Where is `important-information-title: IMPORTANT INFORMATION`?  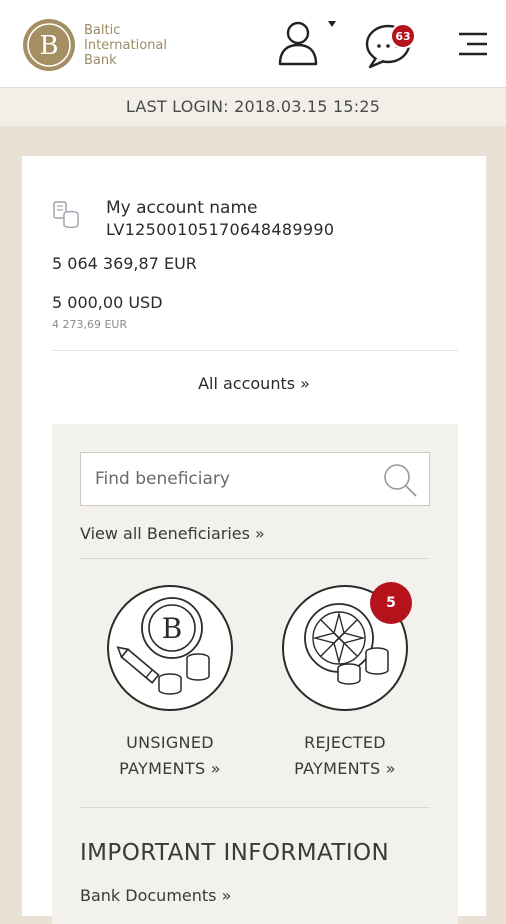 important-information-title: IMPORTANT INFORMATION is located at coordinates (235, 853).